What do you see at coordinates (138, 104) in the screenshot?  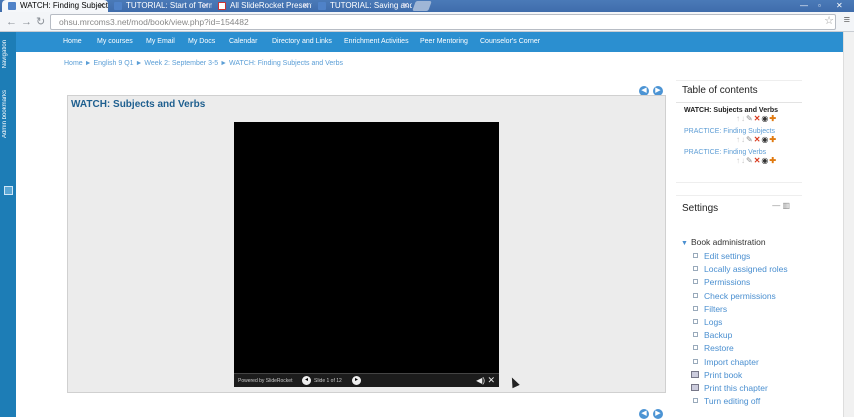 I see `page-title: WATCH: Subjects and Verbs` at bounding box center [138, 104].